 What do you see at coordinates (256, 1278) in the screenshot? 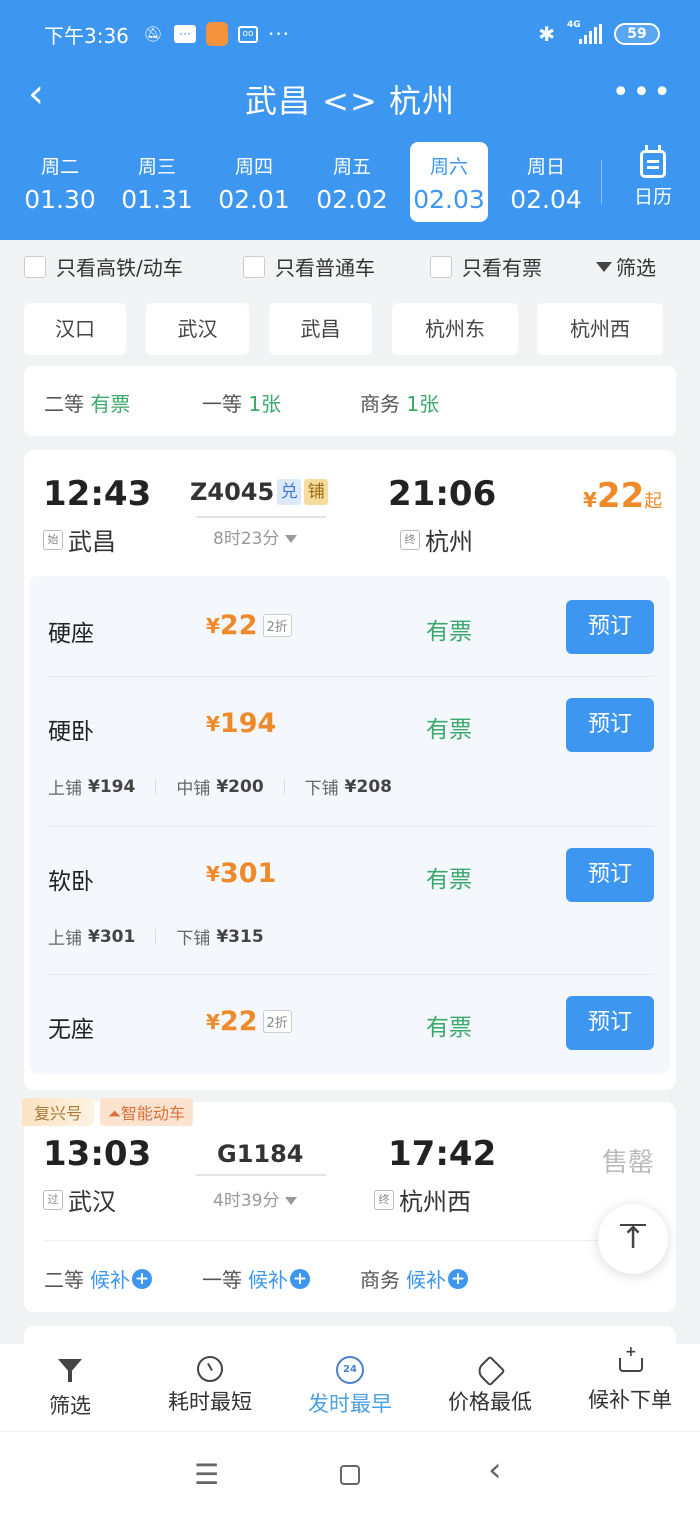
I see `waitlist-first-class: 一等 候补 +` at bounding box center [256, 1278].